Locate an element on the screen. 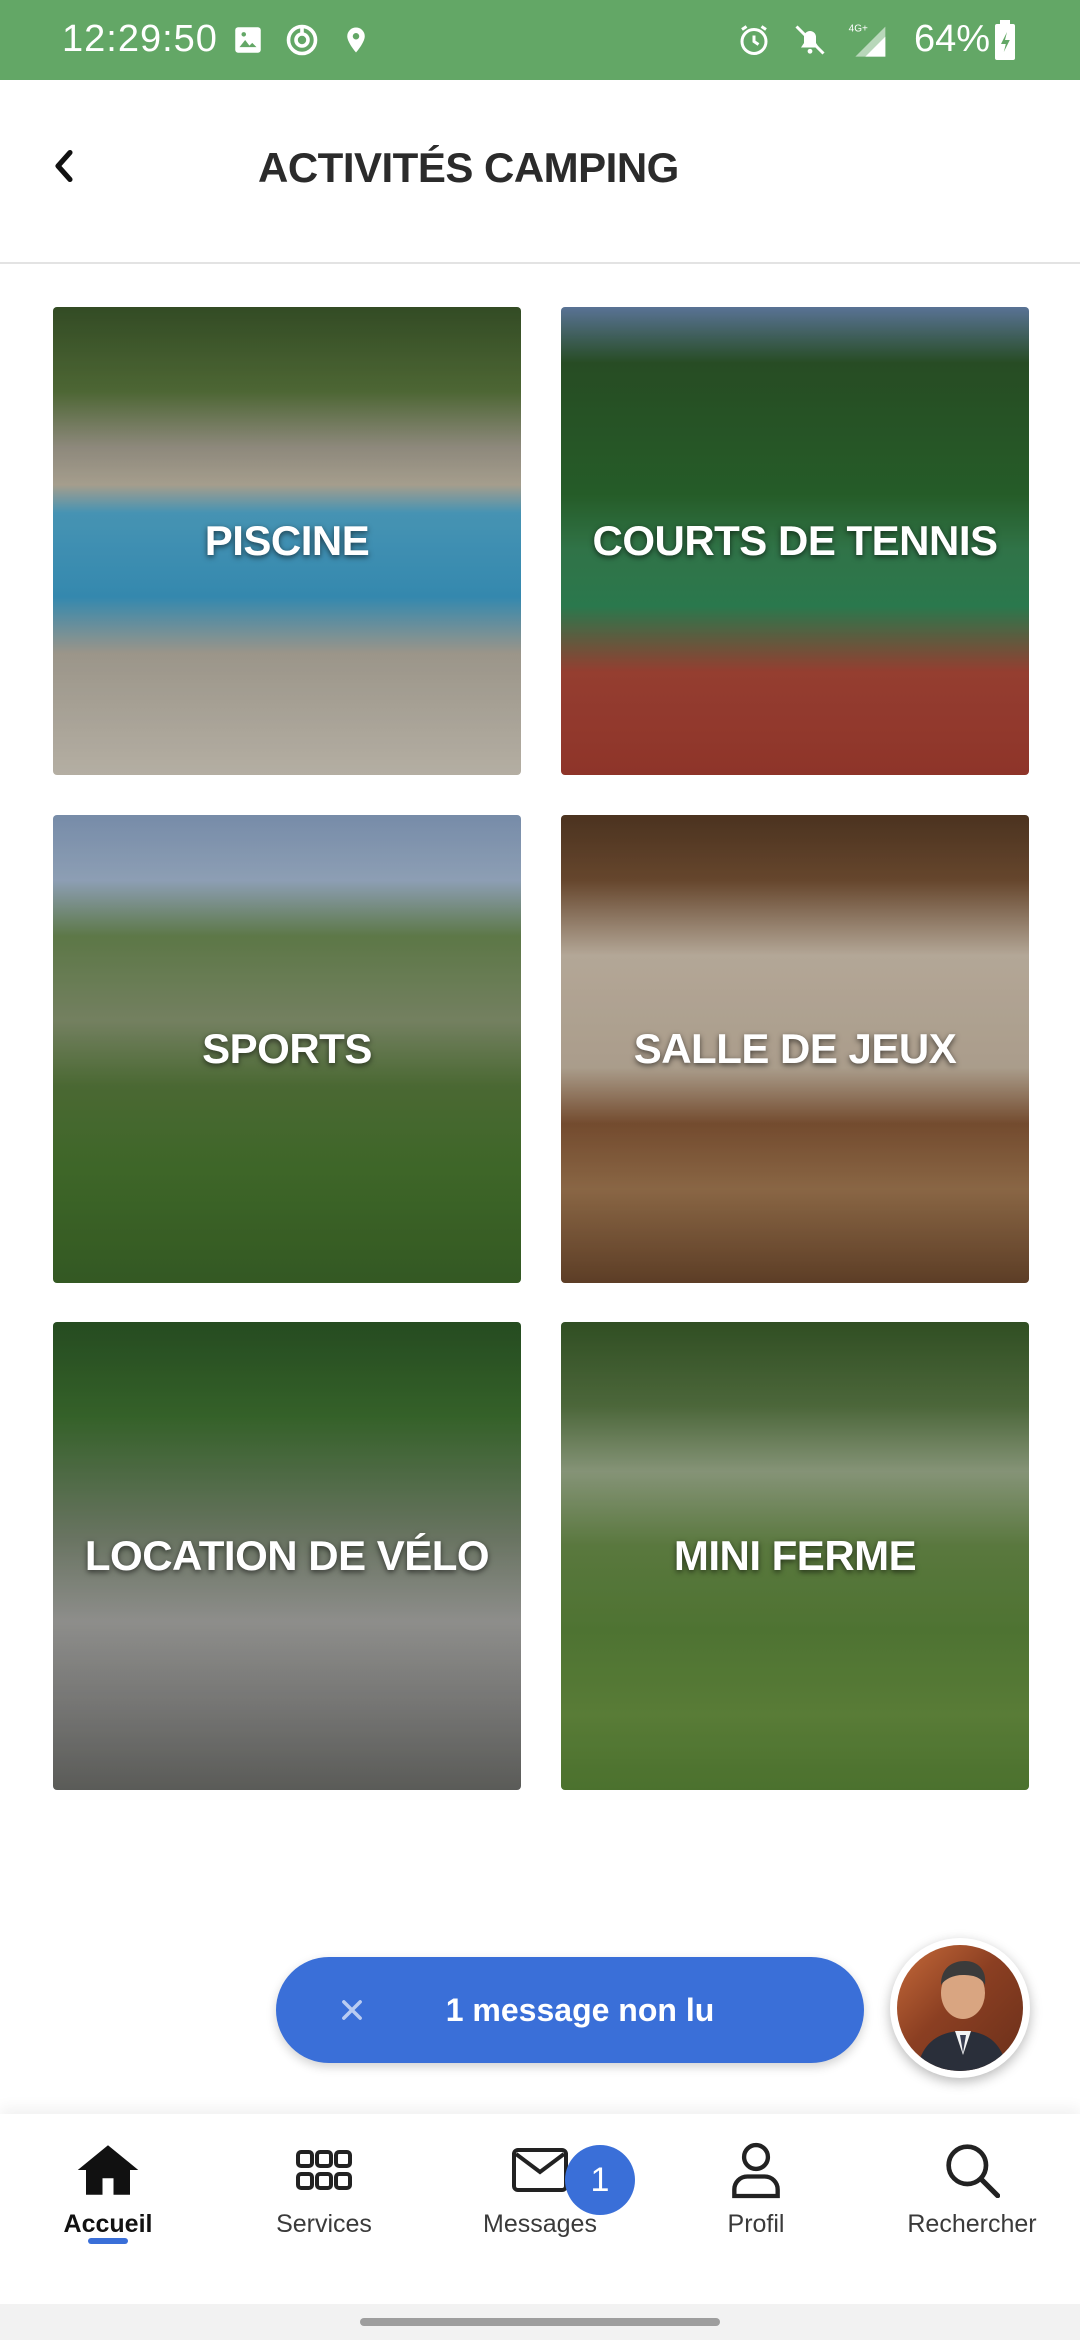 This screenshot has height=2340, width=1080. image-icon is located at coordinates (248, 40).